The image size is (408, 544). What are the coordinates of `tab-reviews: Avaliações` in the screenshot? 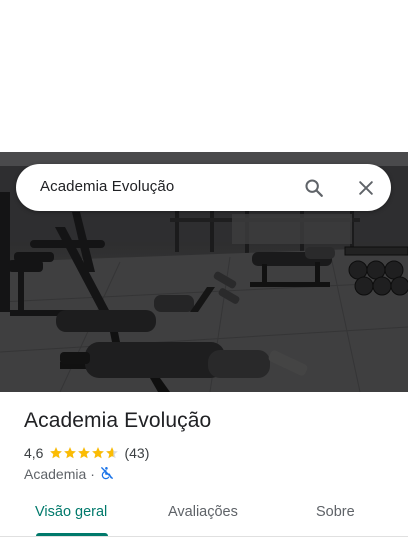 It's located at (203, 512).